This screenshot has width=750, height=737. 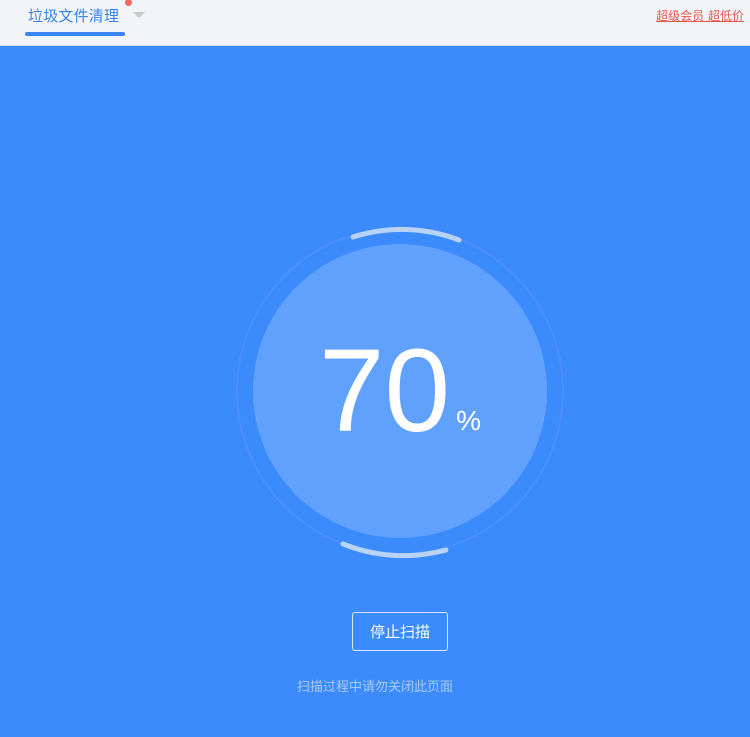 What do you see at coordinates (700, 15) in the screenshot?
I see `vip-promo-link: 超级会员 超低价` at bounding box center [700, 15].